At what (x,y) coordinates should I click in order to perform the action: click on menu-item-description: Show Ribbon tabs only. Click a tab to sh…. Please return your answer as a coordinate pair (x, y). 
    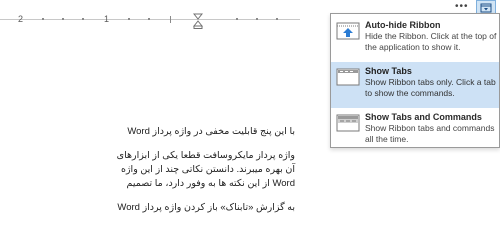
    Looking at the image, I should click on (430, 87).